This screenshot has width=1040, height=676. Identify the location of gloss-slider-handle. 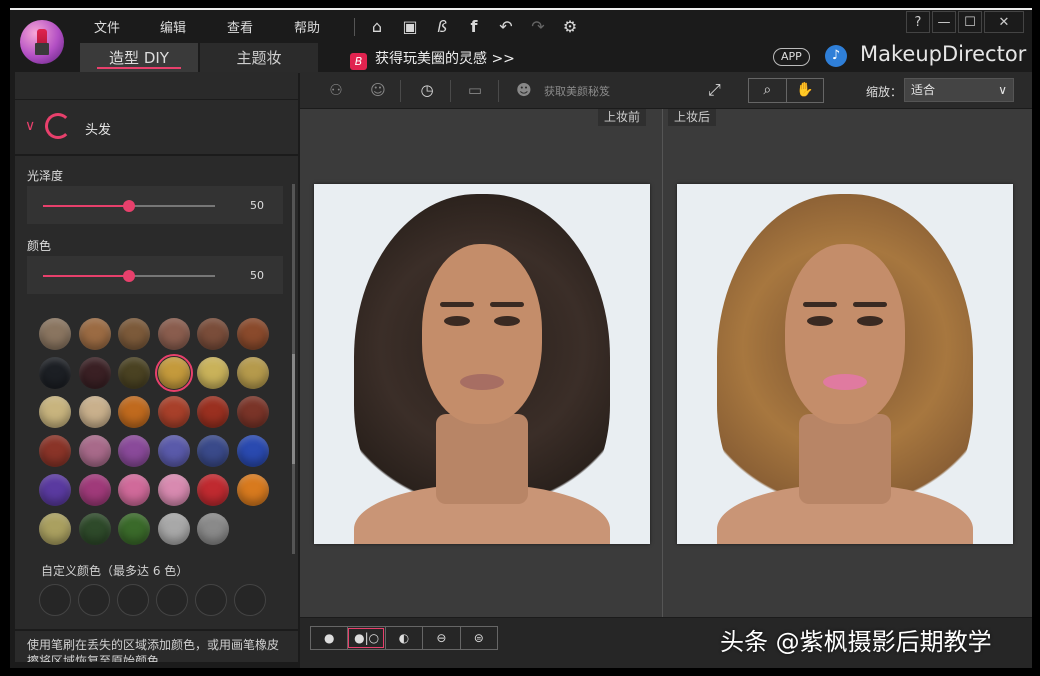
(129, 206).